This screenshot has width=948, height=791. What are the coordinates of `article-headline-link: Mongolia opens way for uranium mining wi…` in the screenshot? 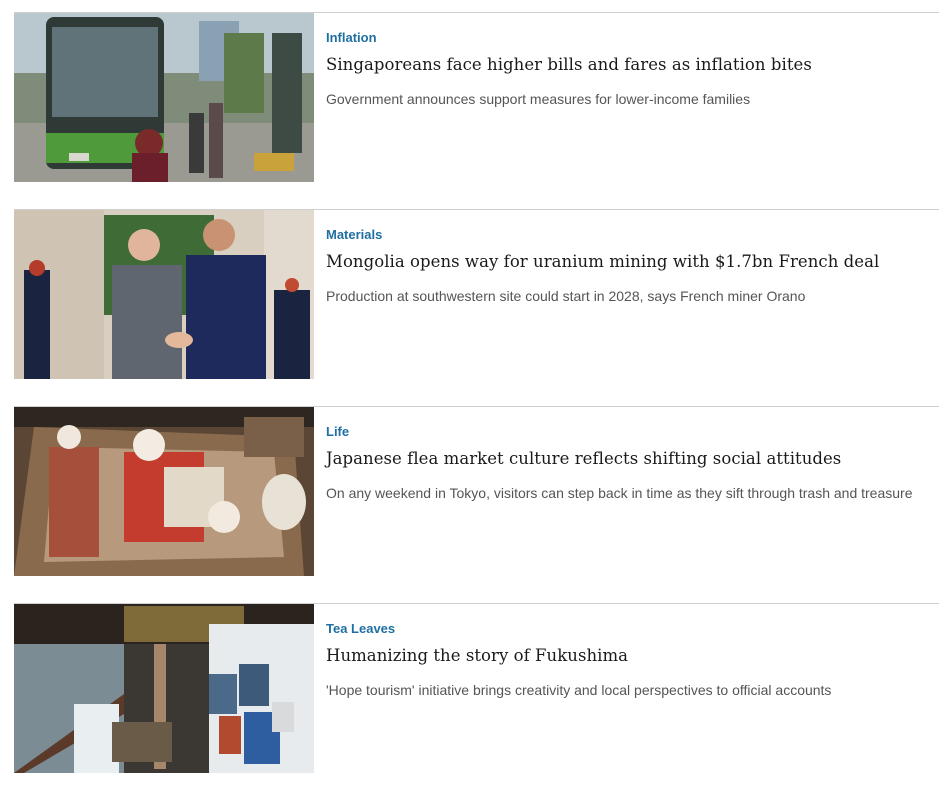 It's located at (631, 262).